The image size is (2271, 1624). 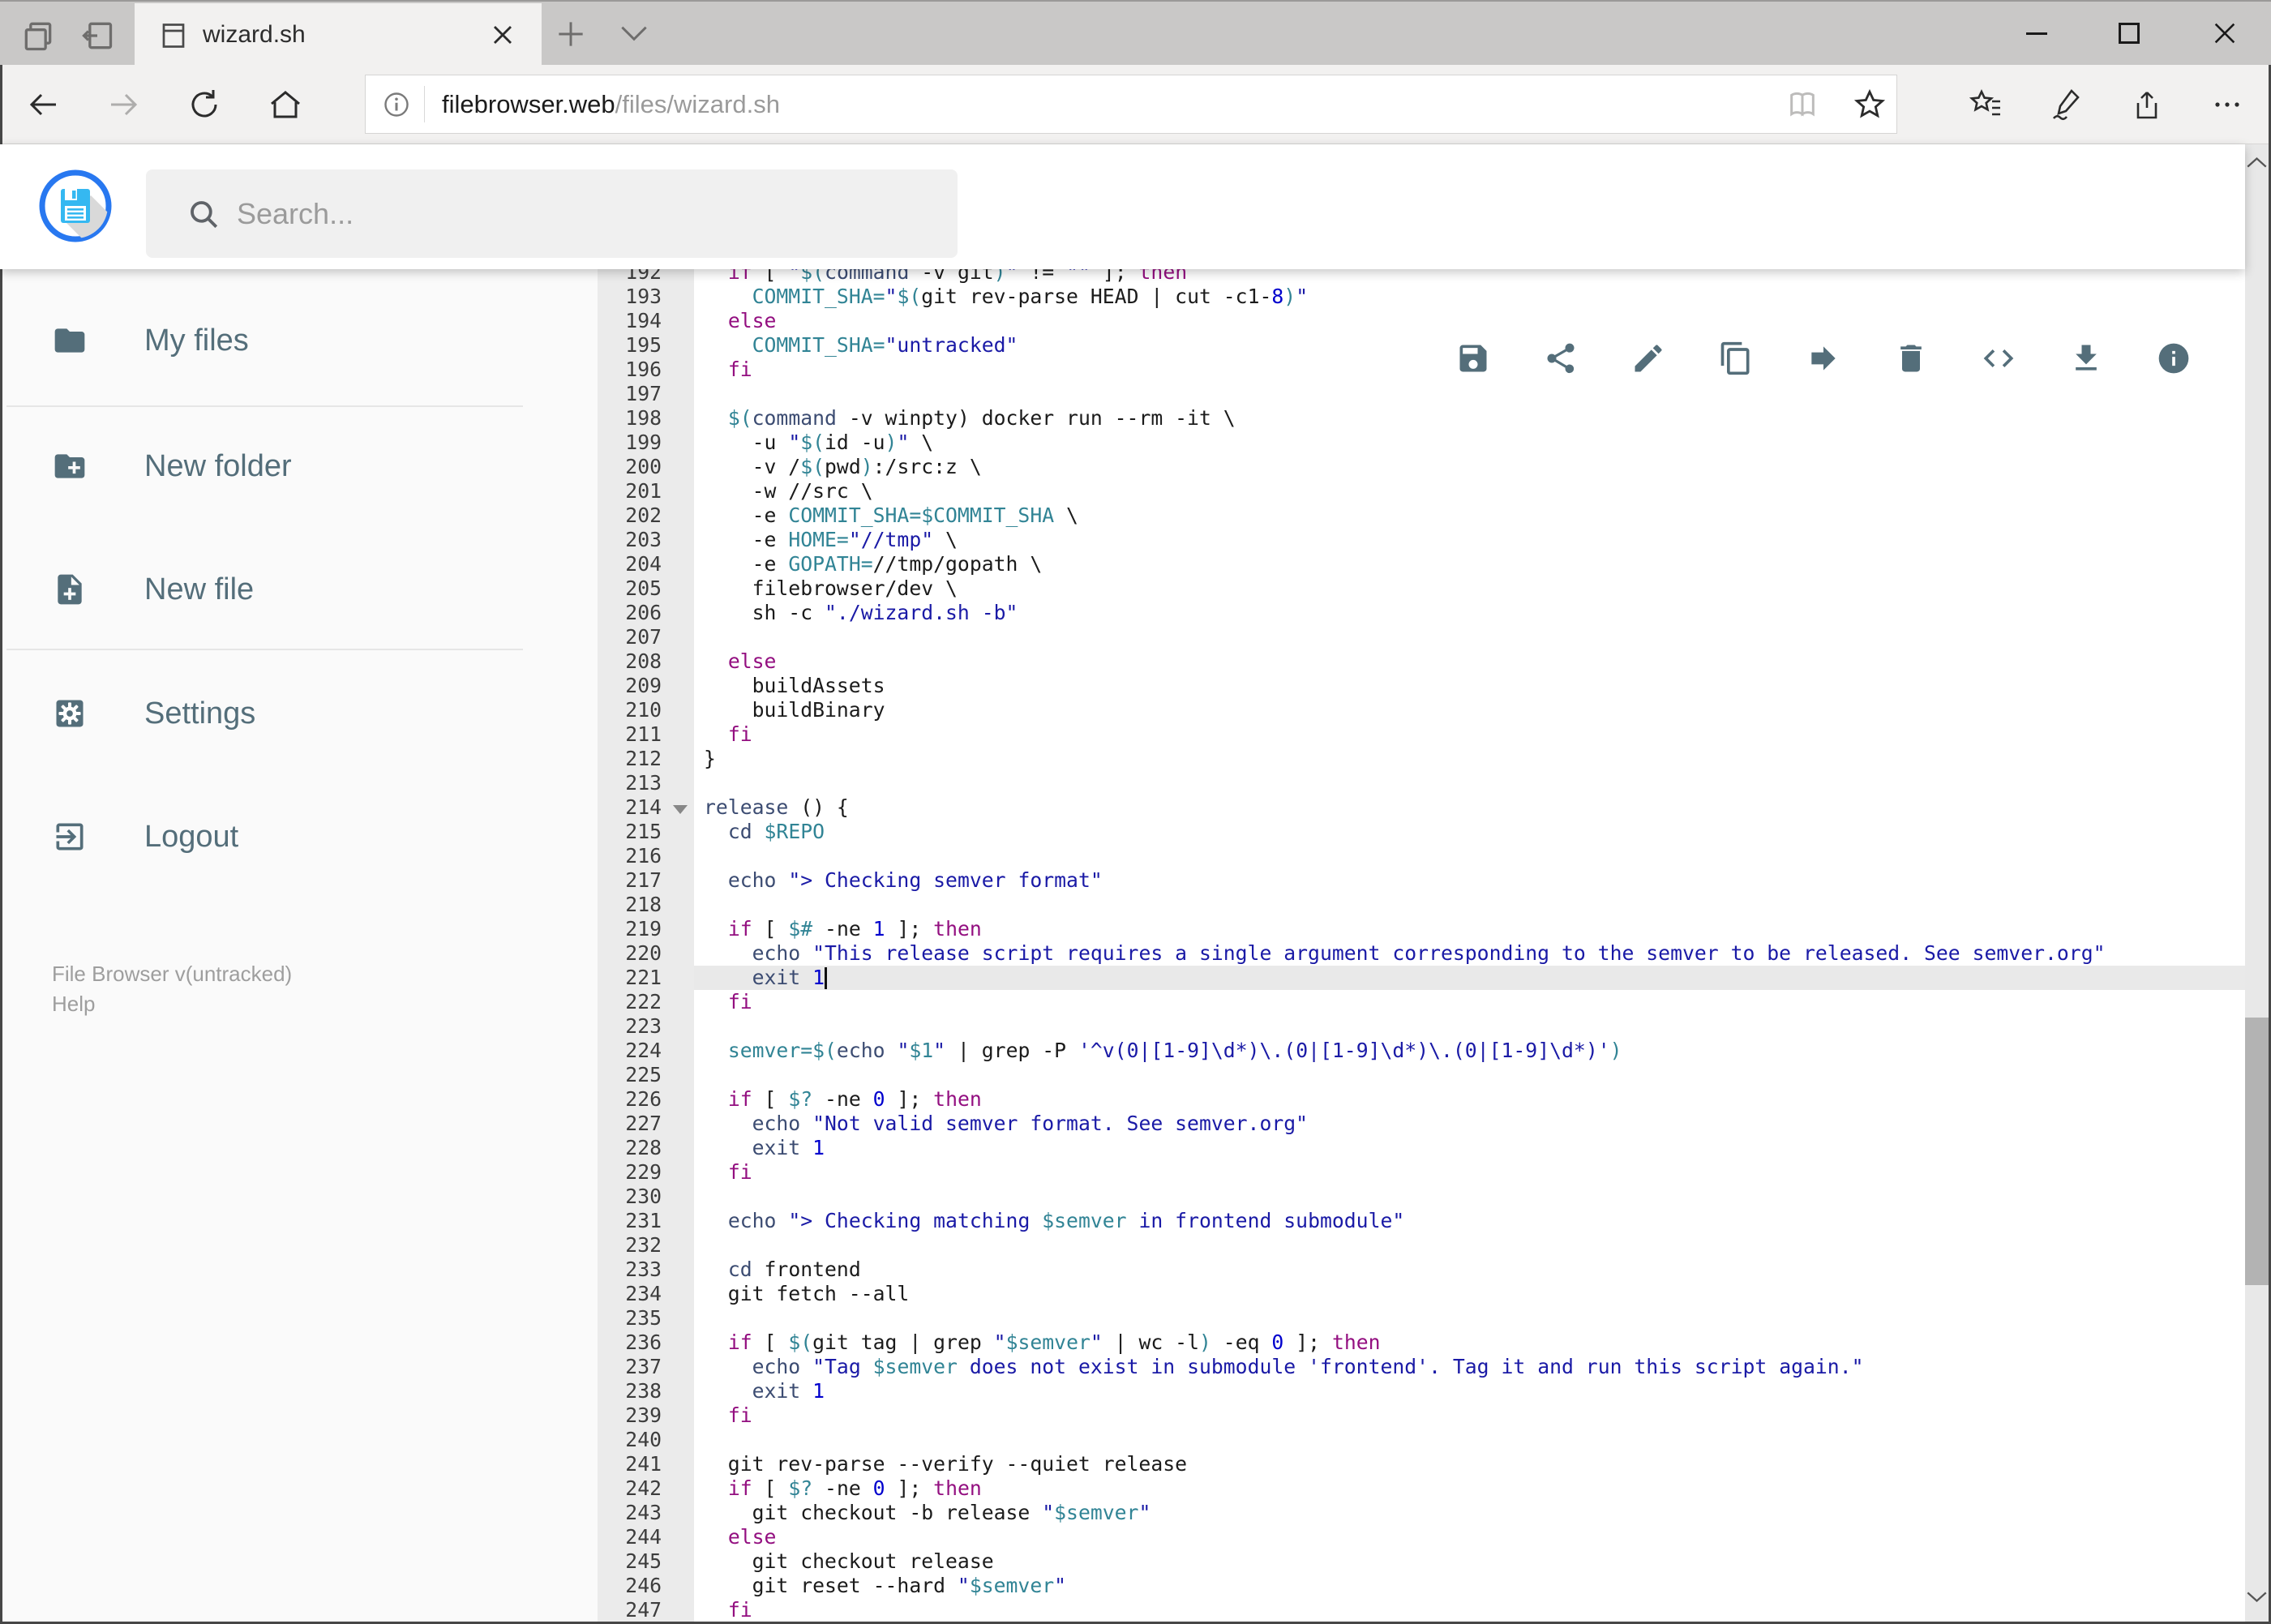 I want to click on code-text: echo "> Checking semver format", so click(x=1469, y=880).